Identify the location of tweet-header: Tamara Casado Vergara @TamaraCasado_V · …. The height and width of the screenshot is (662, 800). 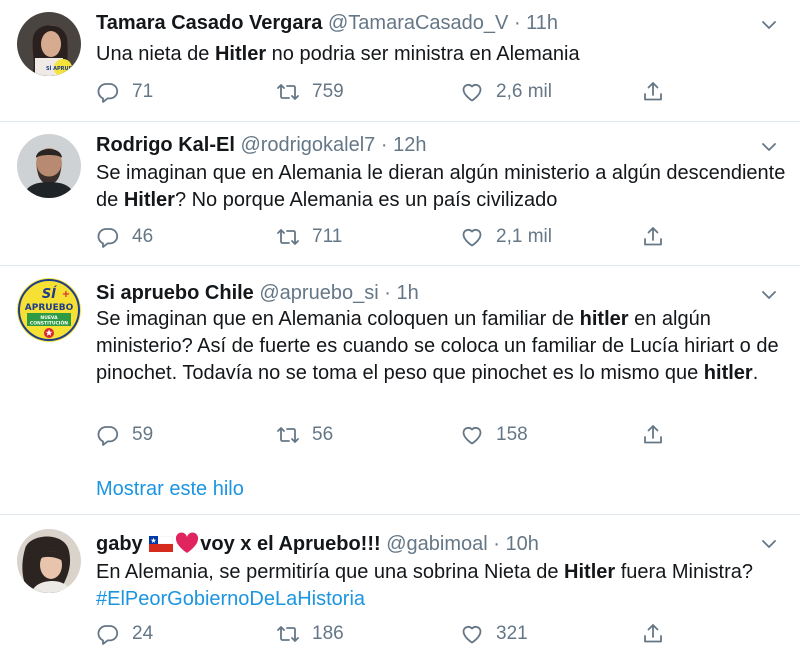
(327, 23).